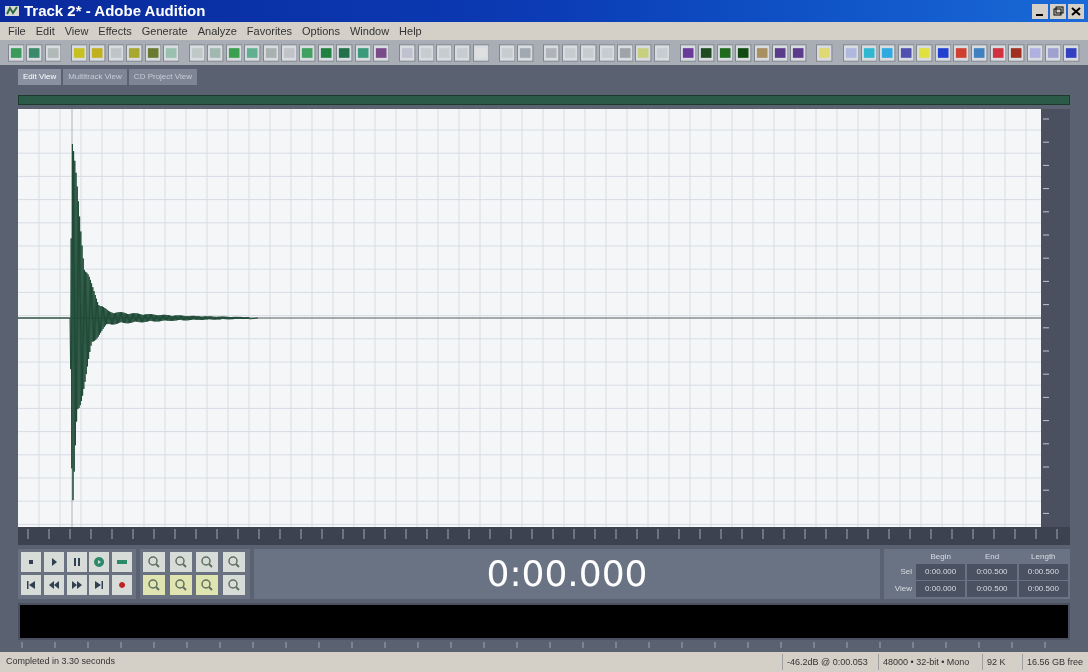  What do you see at coordinates (17, 31) in the screenshot?
I see `menu-item: File` at bounding box center [17, 31].